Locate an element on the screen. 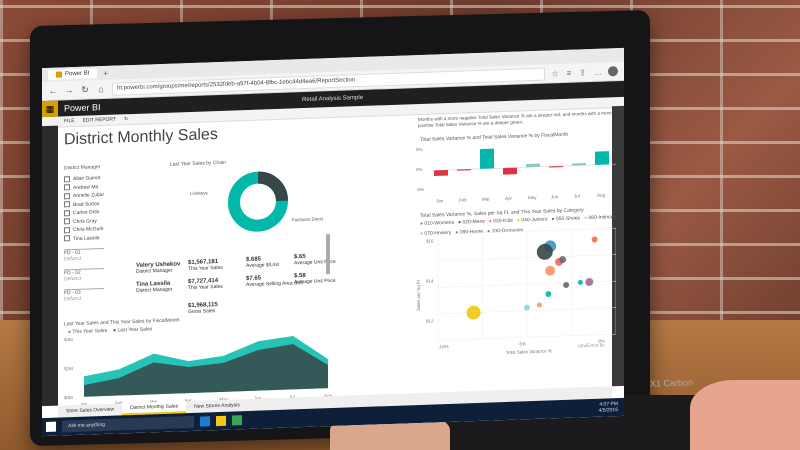 Image resolution: width=800 pixels, height=450 pixels. laptop-brand-label: X1 Carbon is located at coordinates (671, 383).